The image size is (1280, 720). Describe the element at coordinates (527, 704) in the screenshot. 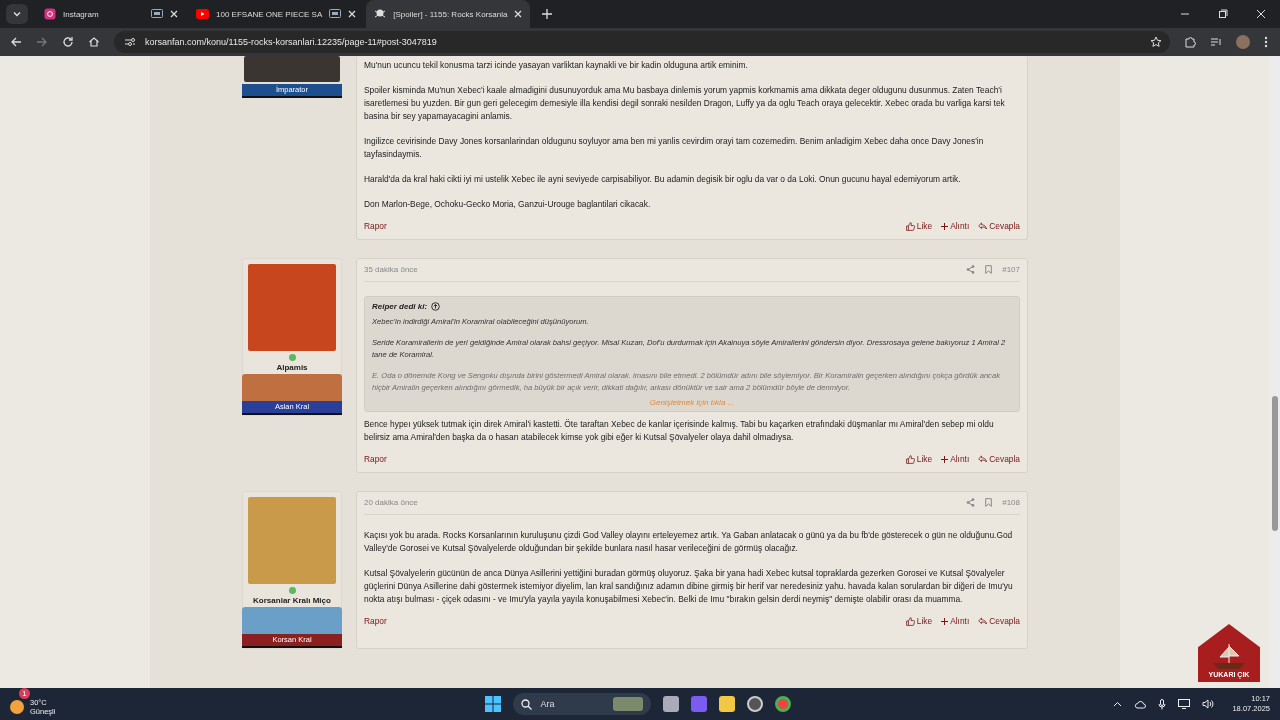

I see `search-icon` at that location.